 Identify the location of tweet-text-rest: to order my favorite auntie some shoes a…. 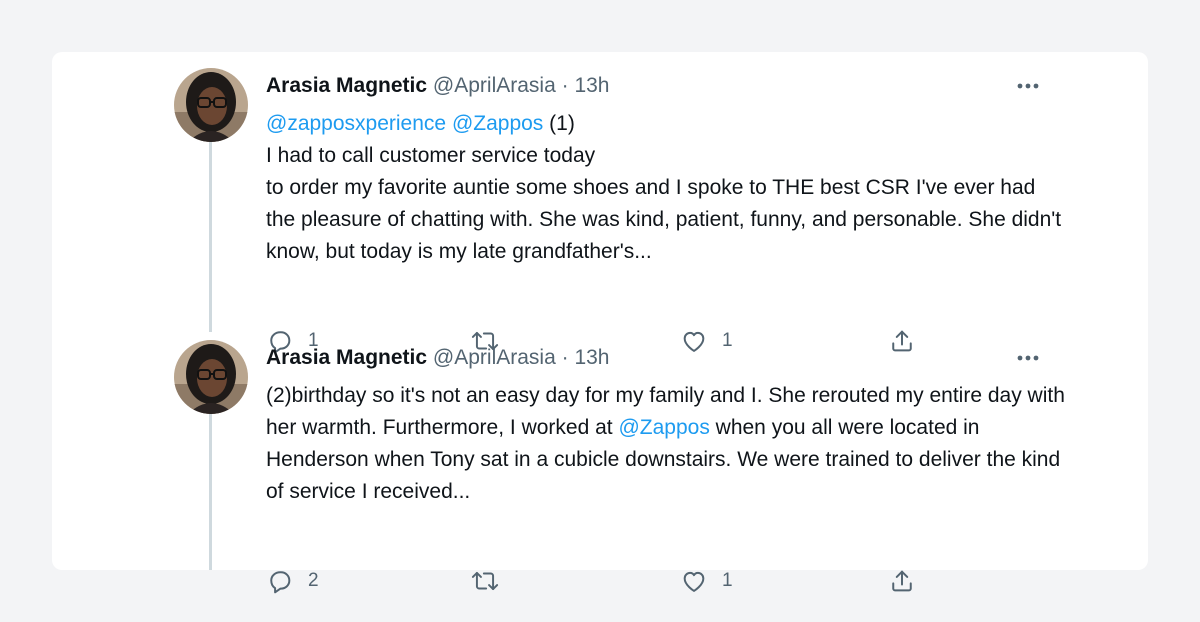
(664, 219).